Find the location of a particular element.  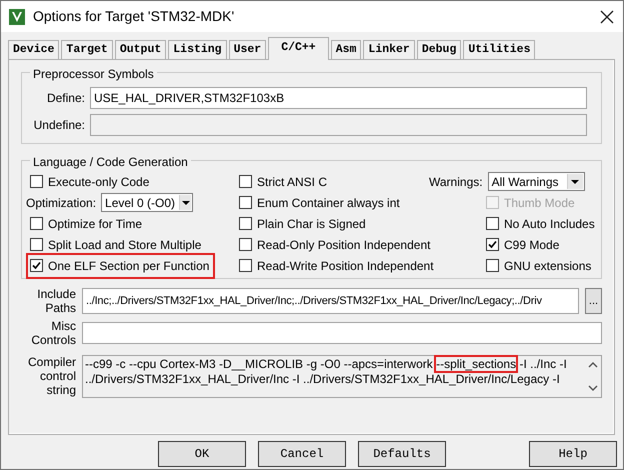

tab: Utilities is located at coordinates (499, 49).